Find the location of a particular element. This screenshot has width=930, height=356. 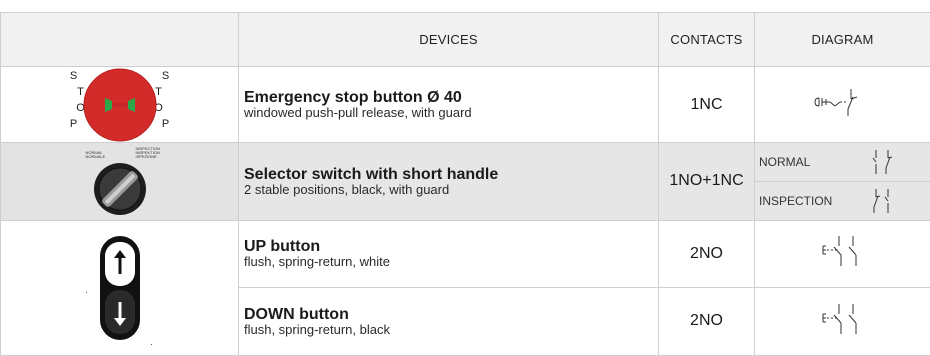

up-button-diagram-cell is located at coordinates (842, 253).